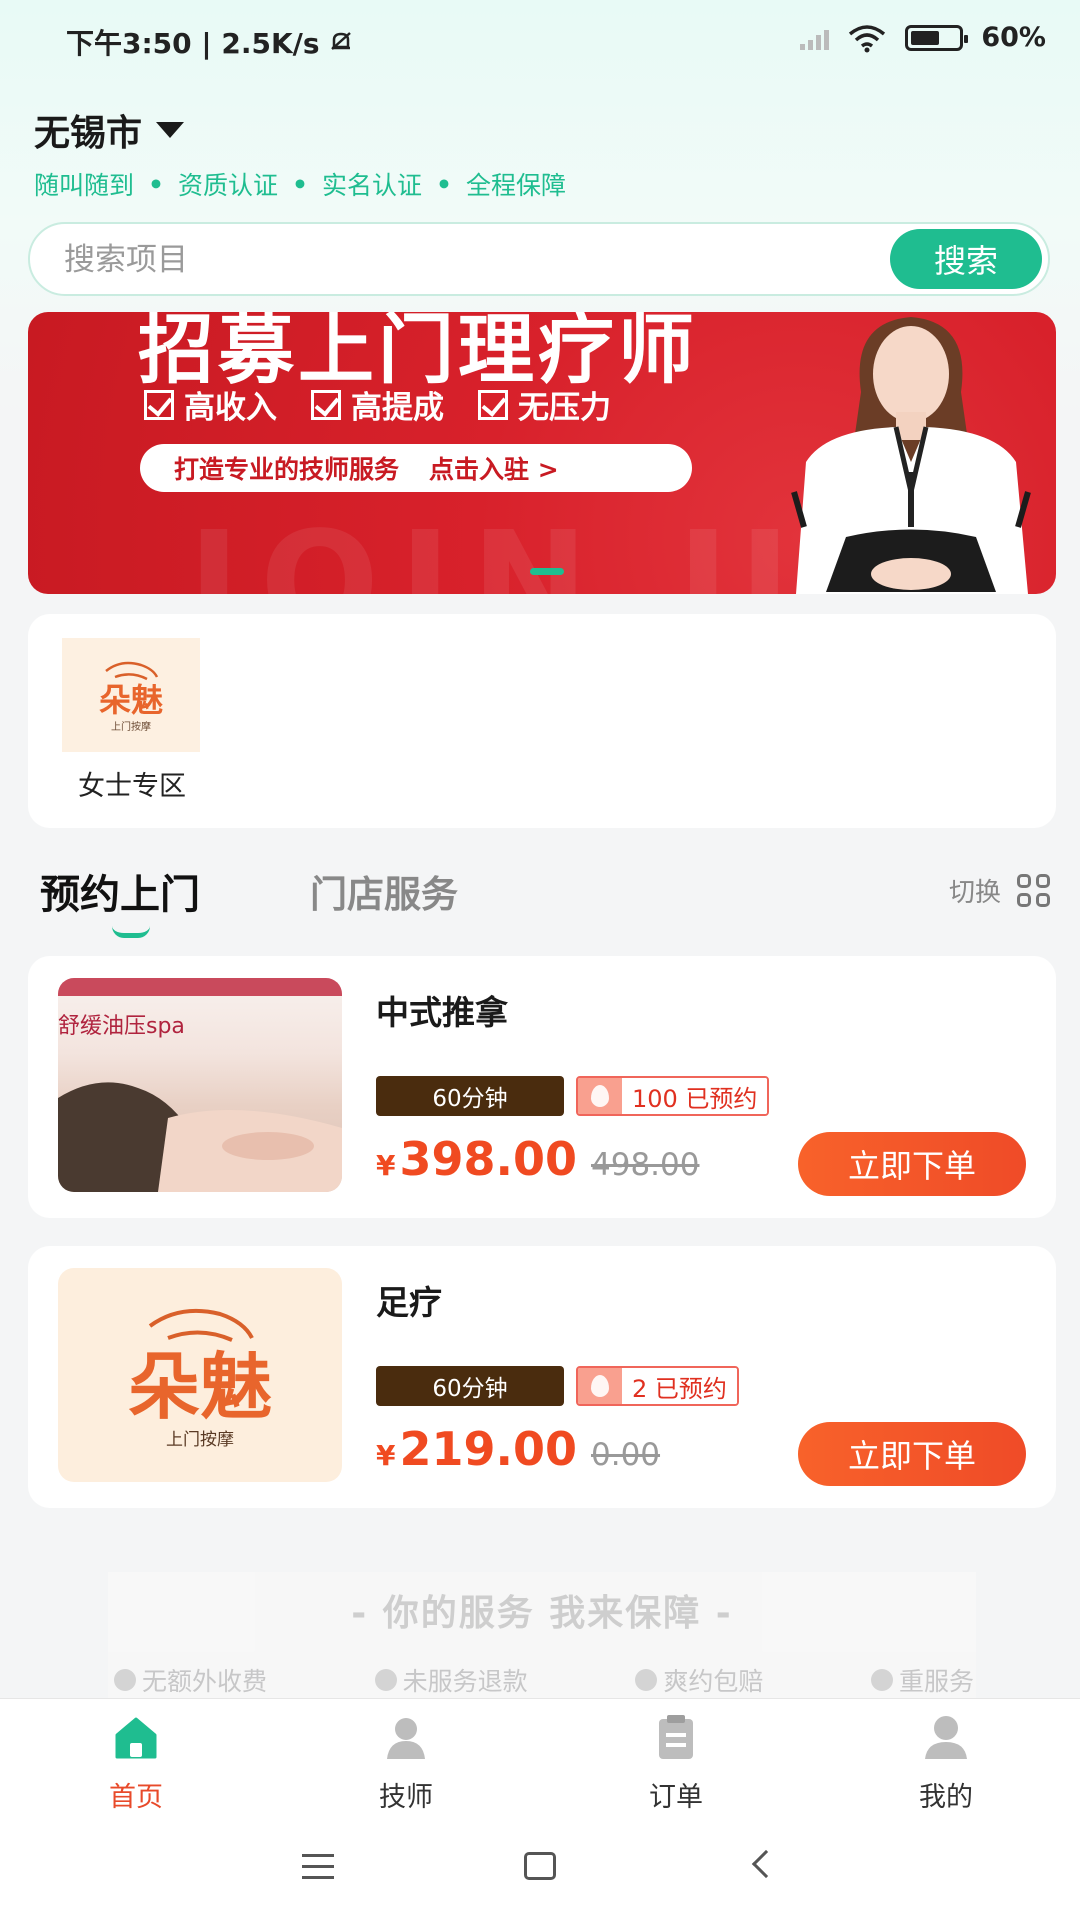 The height and width of the screenshot is (1920, 1080). I want to click on guarantee-item: 无额外收费, so click(205, 1681).